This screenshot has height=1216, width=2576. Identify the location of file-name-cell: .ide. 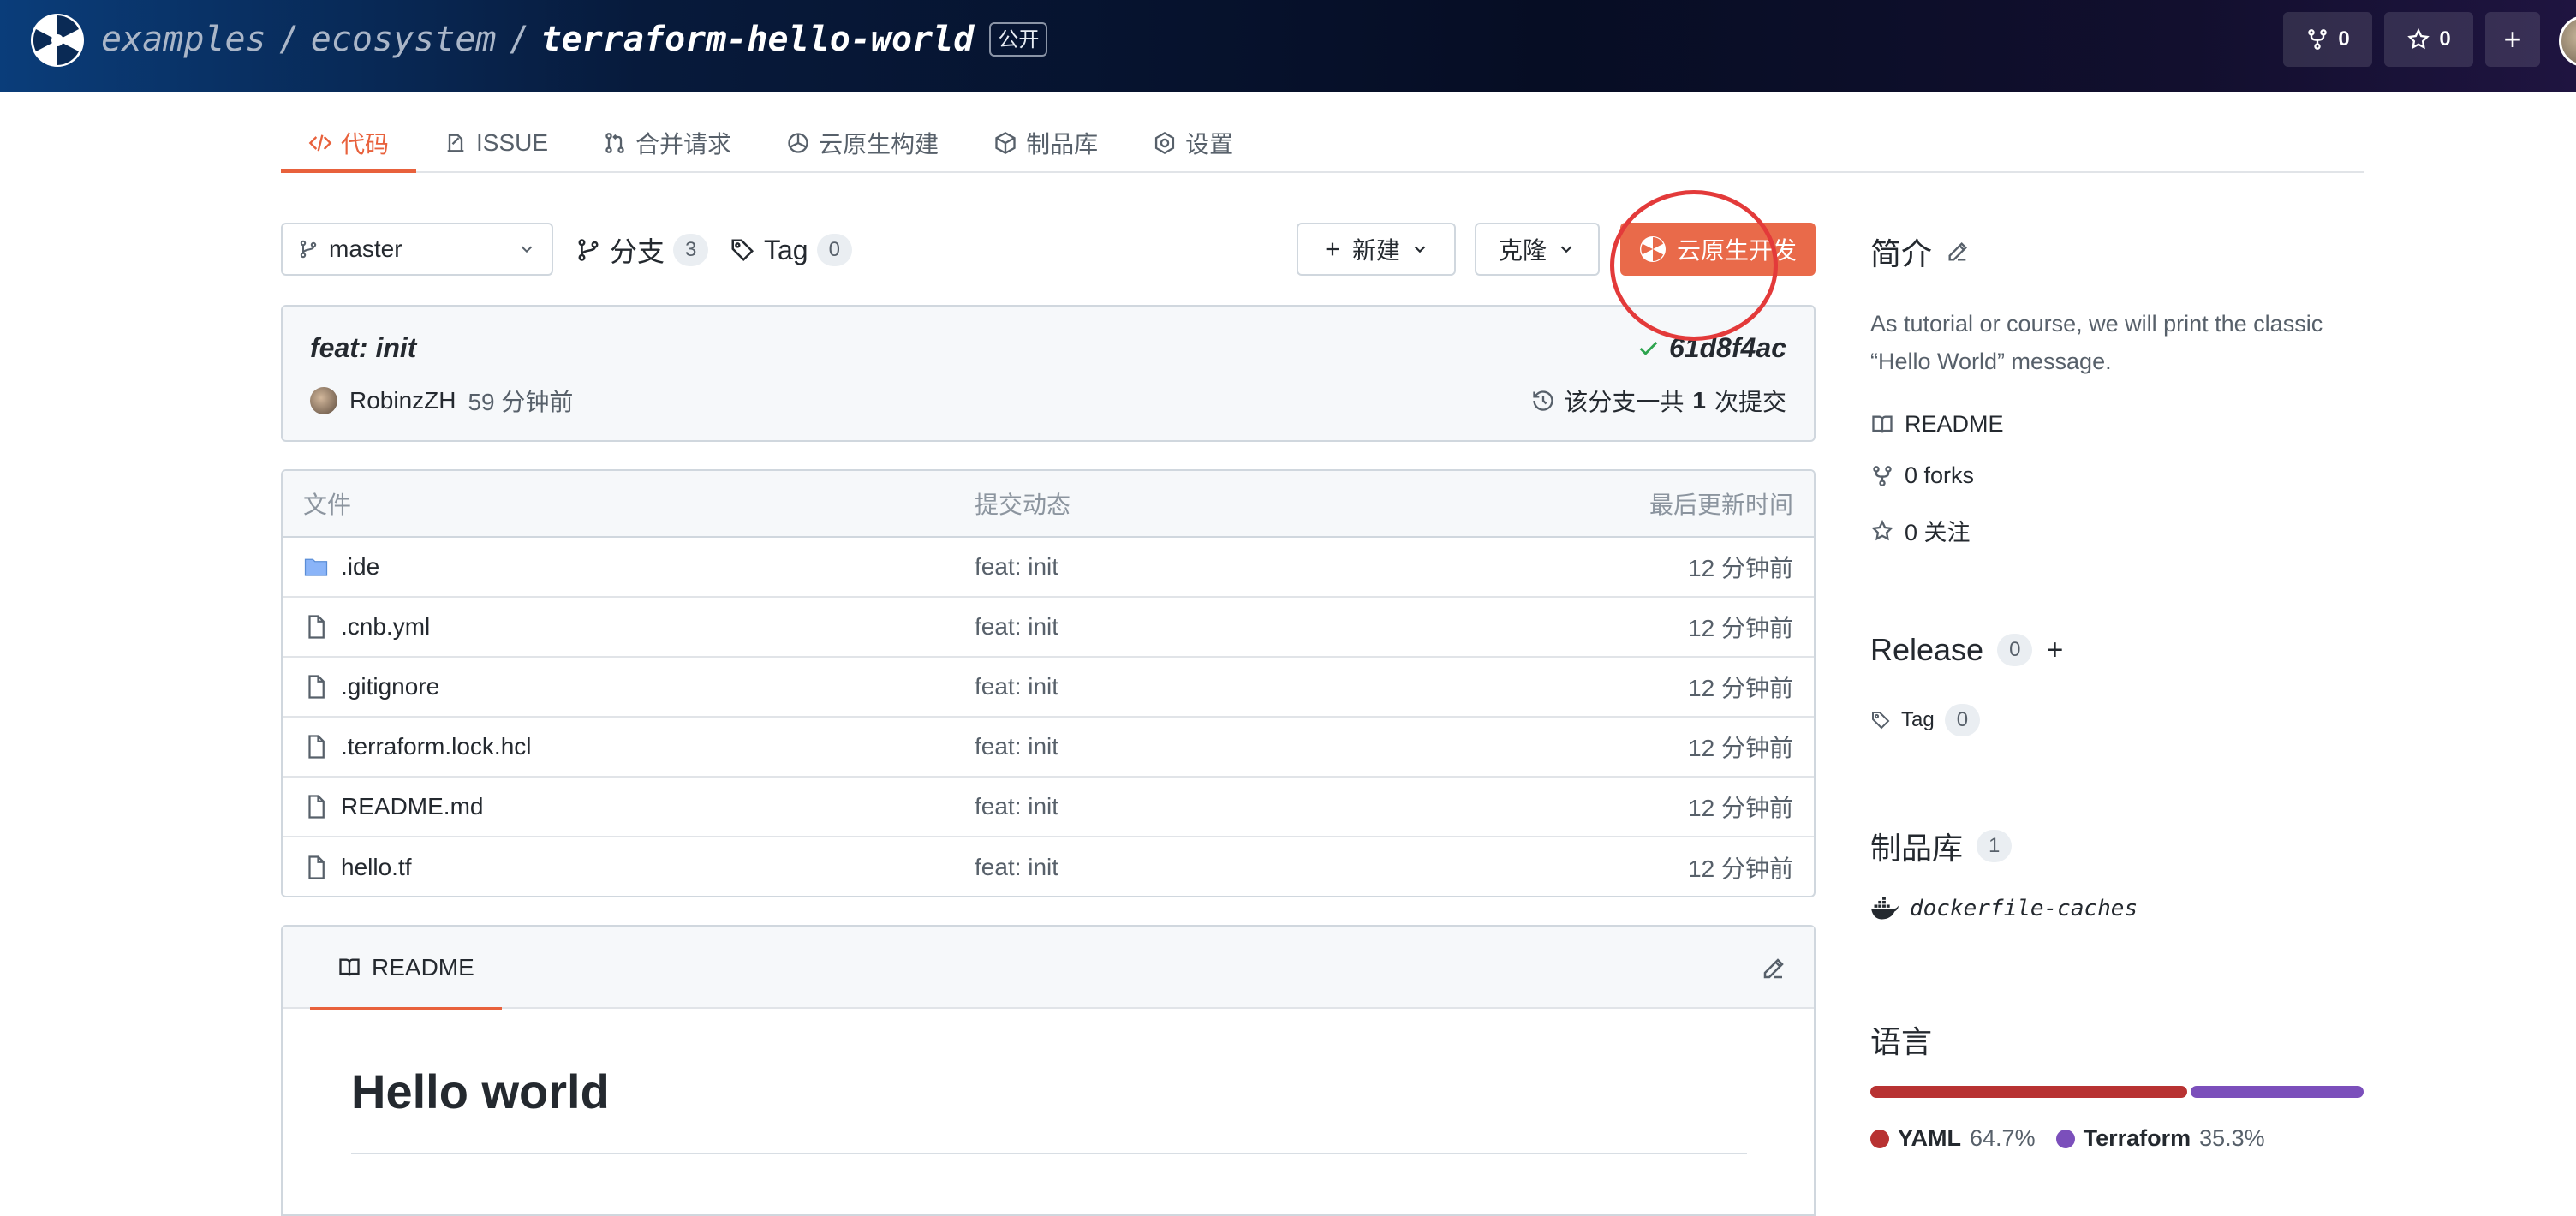
(341, 567).